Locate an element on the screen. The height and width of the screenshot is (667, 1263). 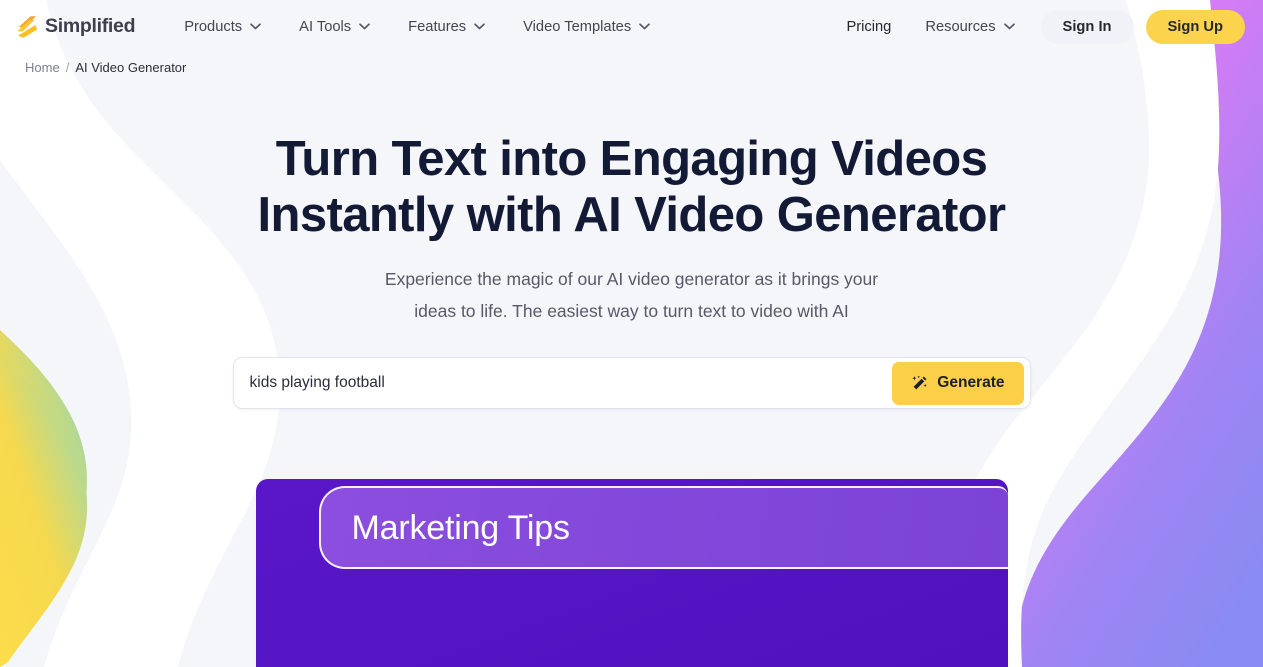
breadcrumb-home-link: Home is located at coordinates (42, 67).